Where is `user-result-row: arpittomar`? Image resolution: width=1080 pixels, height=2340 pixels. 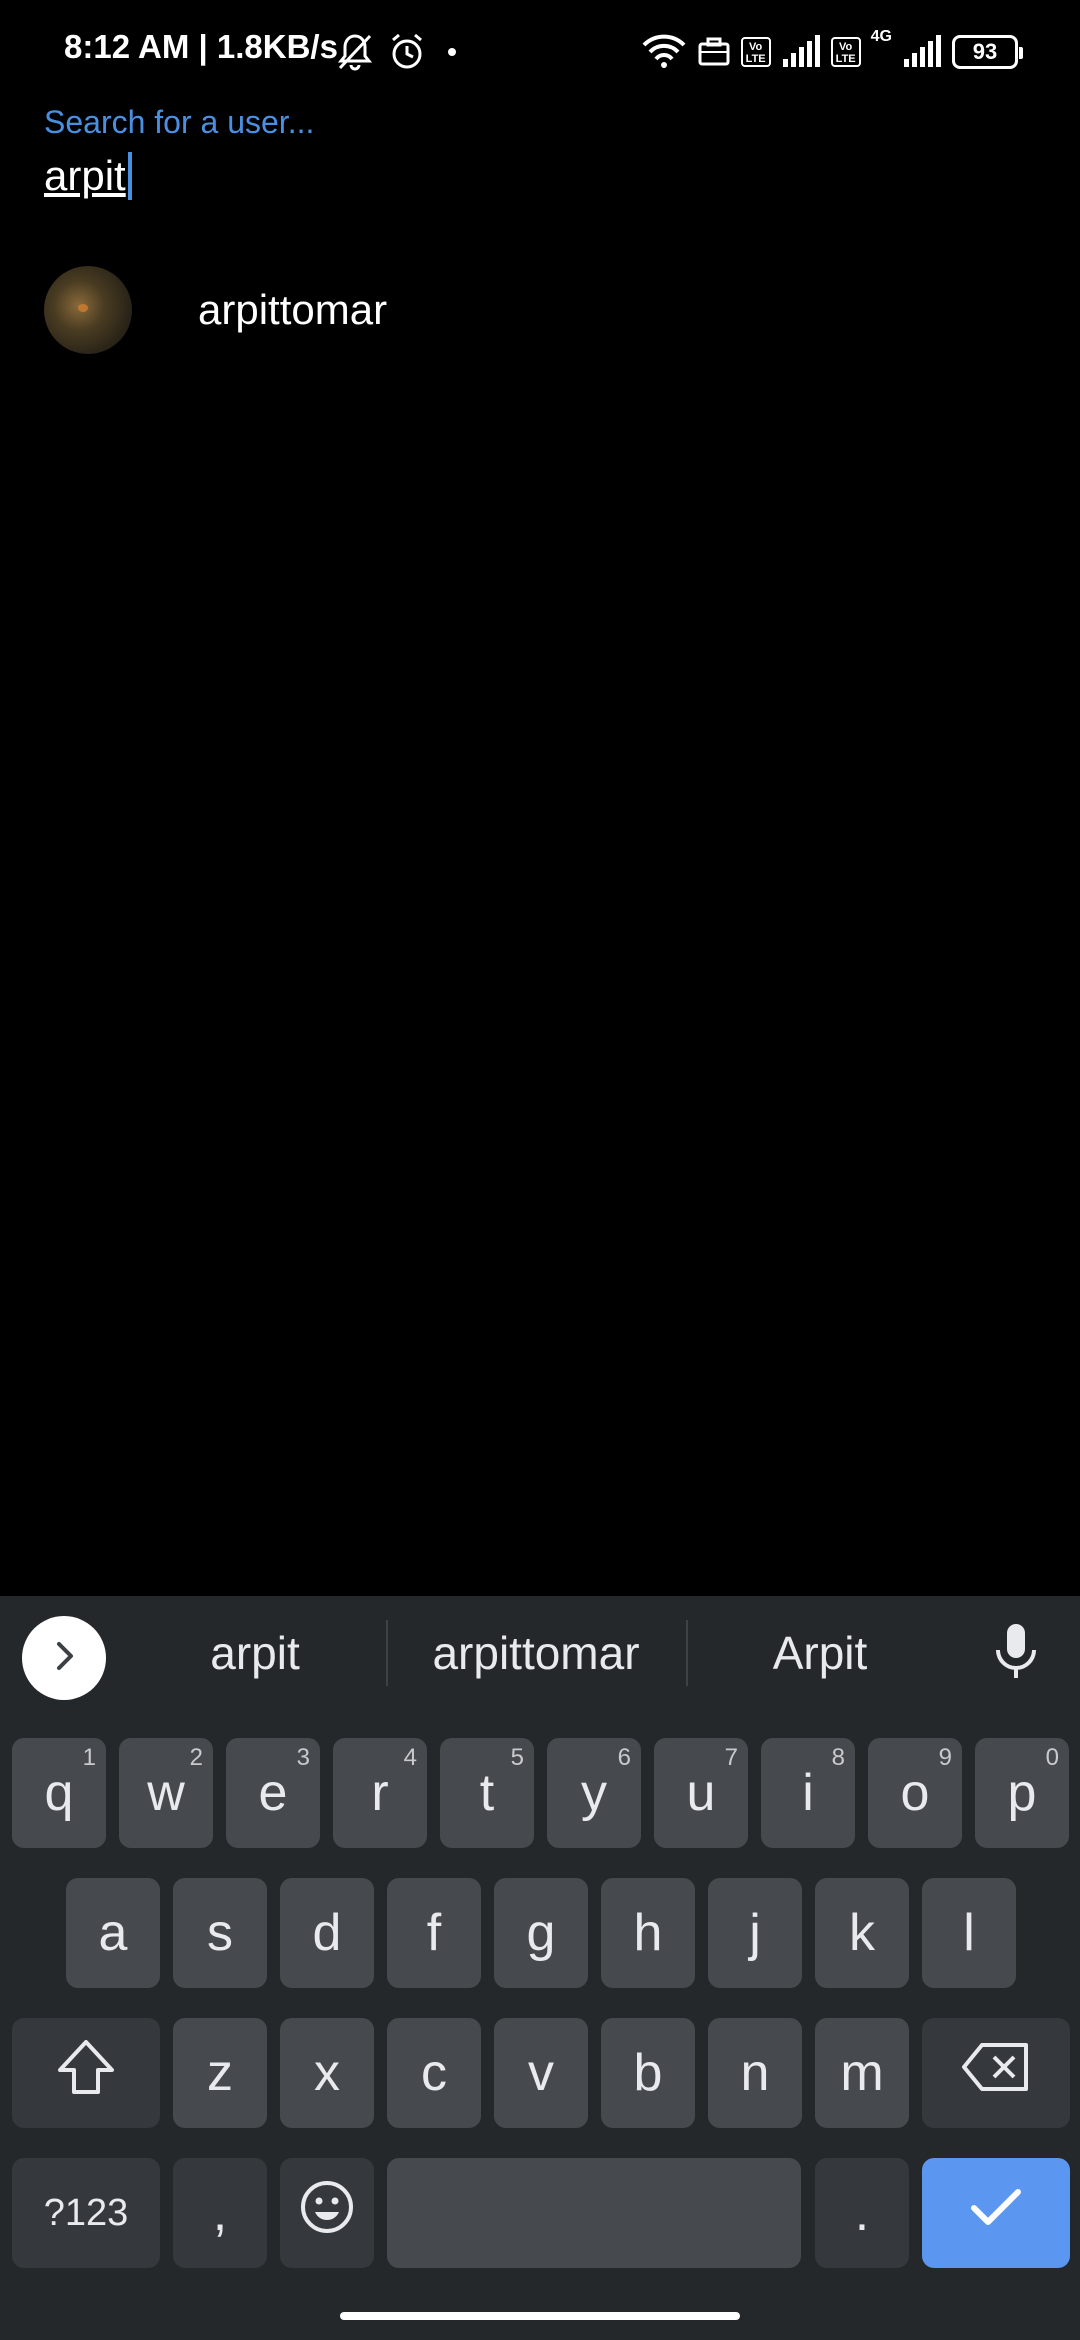
user-result-row: arpittomar is located at coordinates (540, 312).